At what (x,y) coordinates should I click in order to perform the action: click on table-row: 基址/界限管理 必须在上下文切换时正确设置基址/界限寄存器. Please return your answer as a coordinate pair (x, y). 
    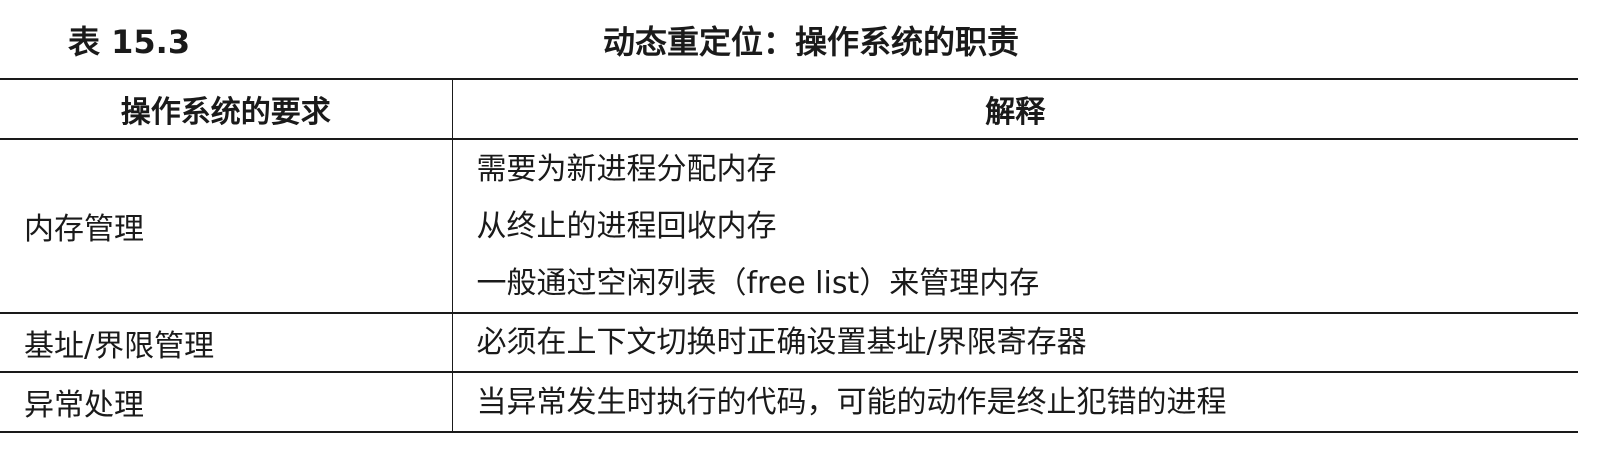
    Looking at the image, I should click on (789, 343).